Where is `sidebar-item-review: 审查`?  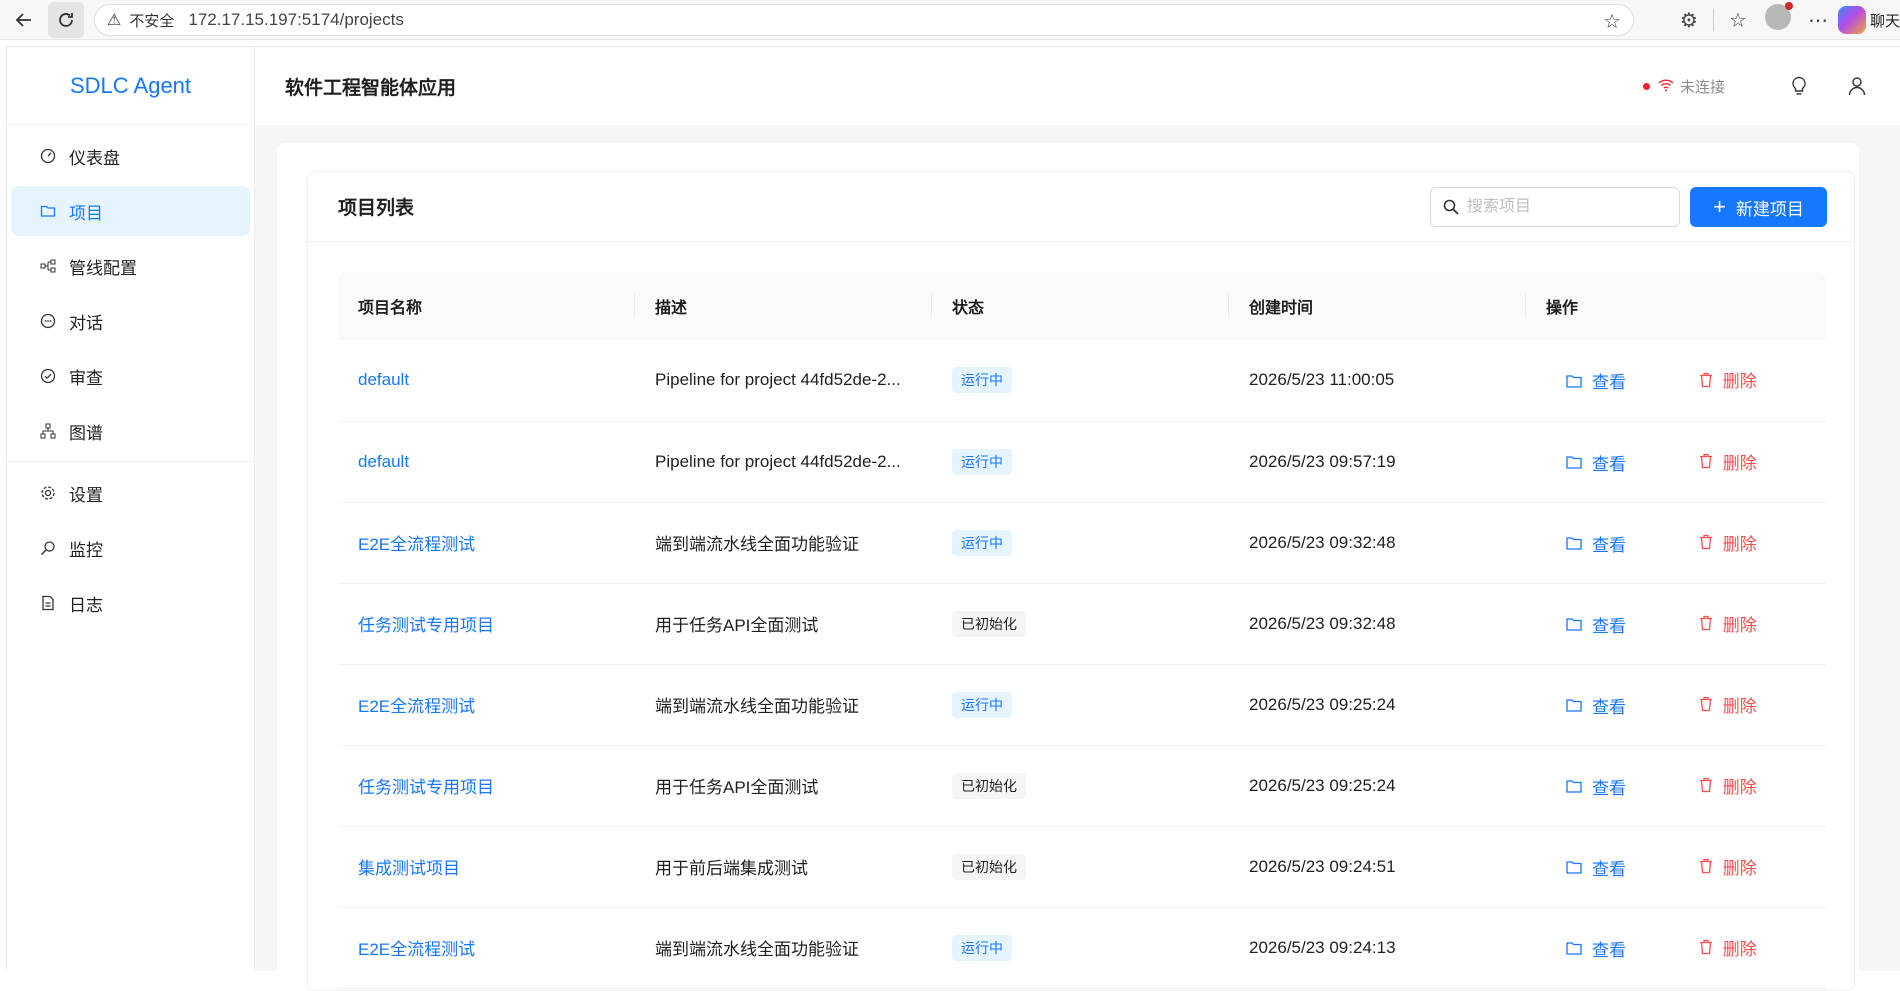
sidebar-item-review: 审查 is located at coordinates (130, 376).